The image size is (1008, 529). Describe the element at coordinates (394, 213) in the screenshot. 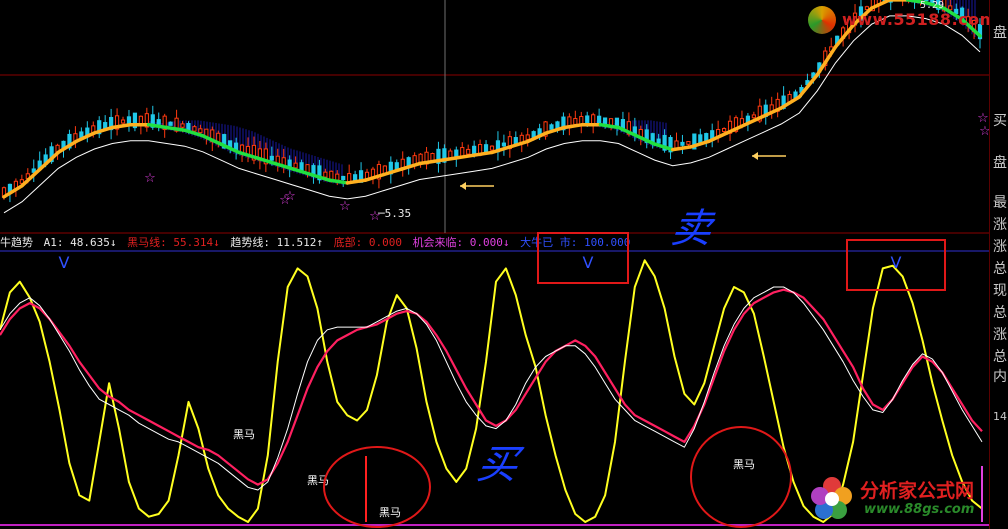

I see `price-low-label: ─5.35` at that location.